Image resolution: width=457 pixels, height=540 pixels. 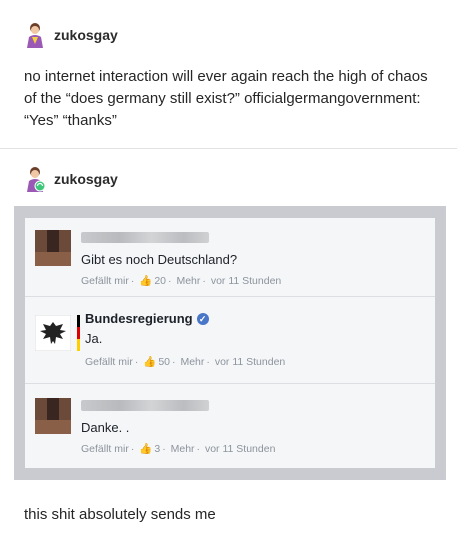 What do you see at coordinates (86, 35) in the screenshot?
I see `username-link: zukosgay` at bounding box center [86, 35].